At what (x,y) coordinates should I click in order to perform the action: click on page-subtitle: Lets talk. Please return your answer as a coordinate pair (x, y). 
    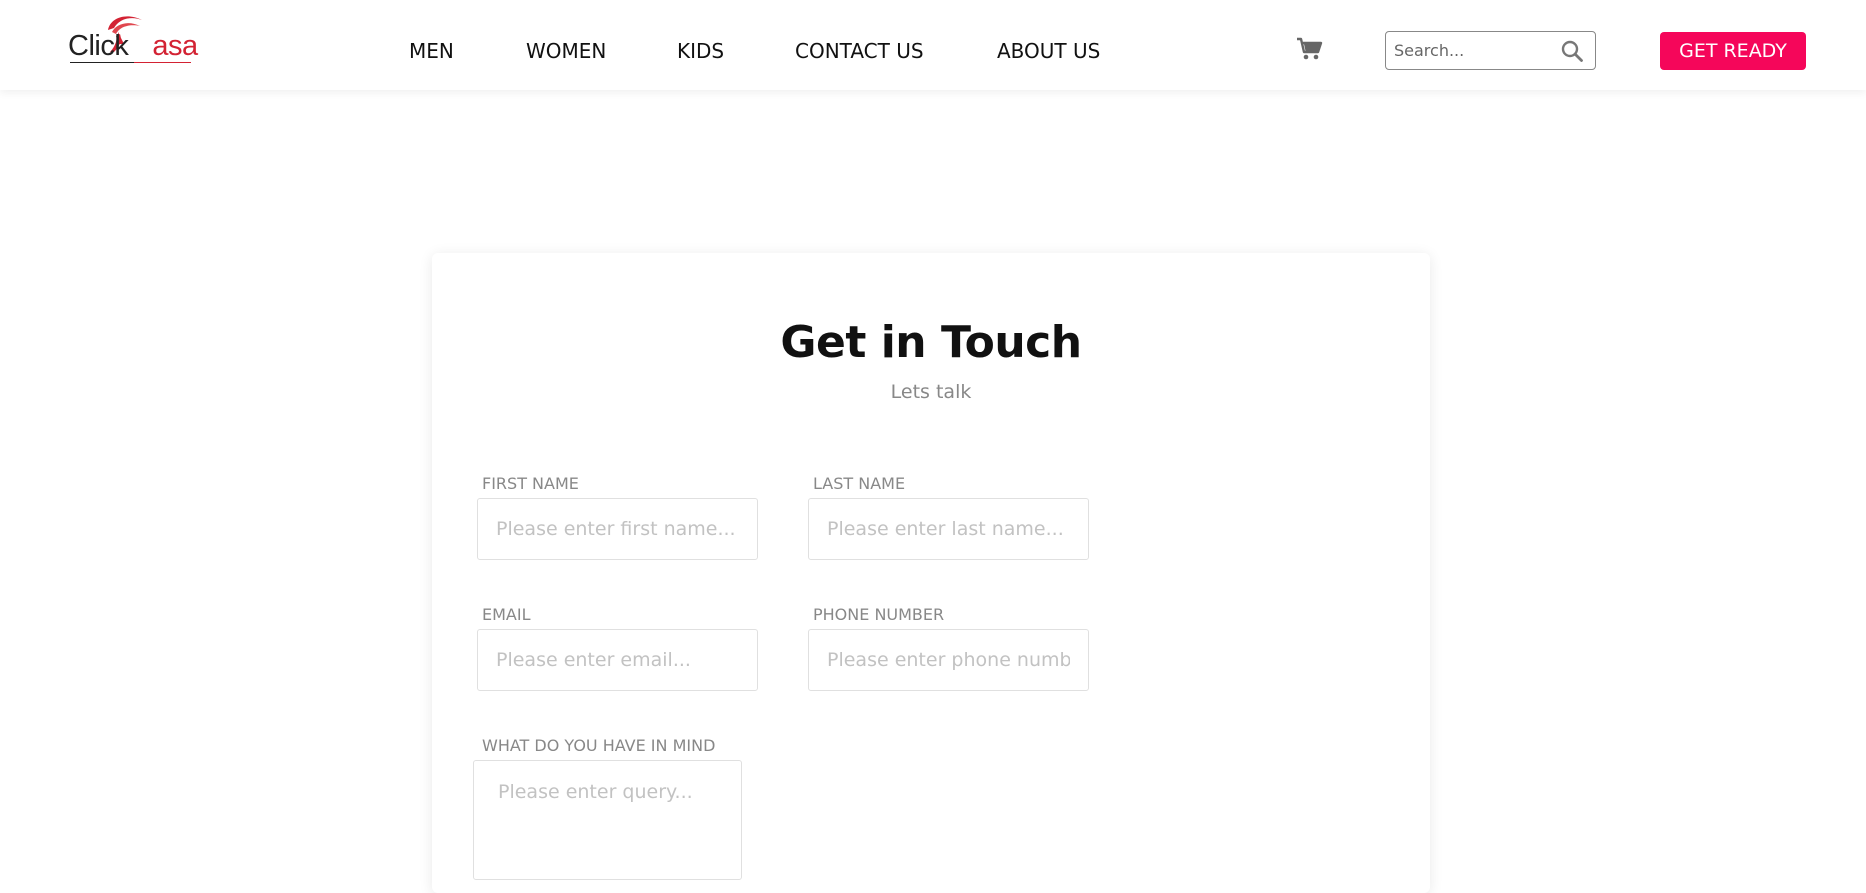
    Looking at the image, I should click on (931, 392).